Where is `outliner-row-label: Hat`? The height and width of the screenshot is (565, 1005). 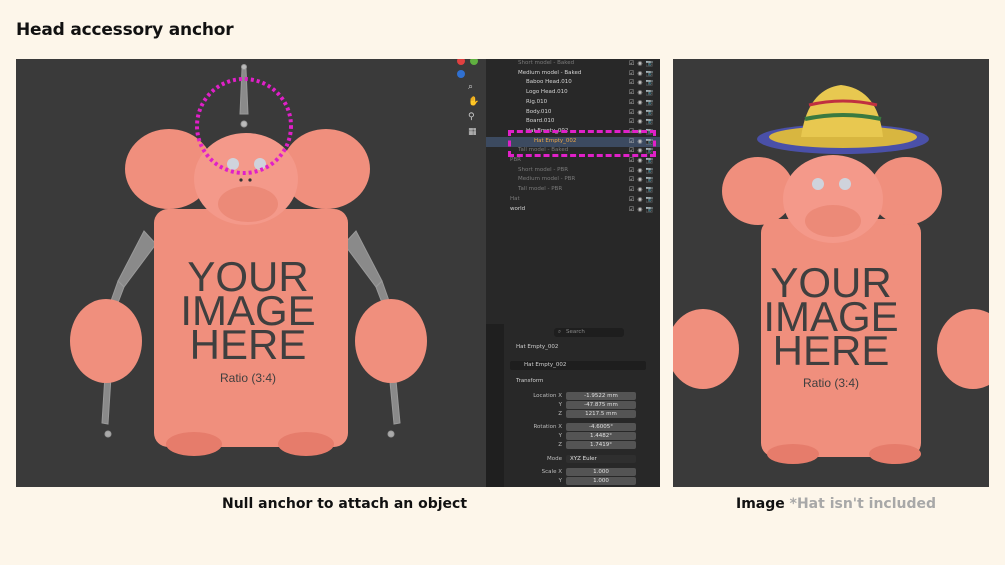
outliner-row-label: Hat is located at coordinates (515, 198).